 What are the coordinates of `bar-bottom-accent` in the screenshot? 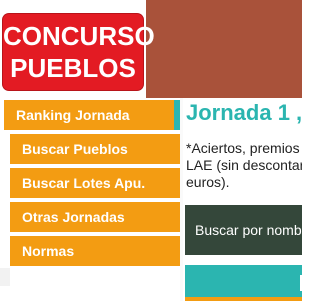 It's located at (243, 299).